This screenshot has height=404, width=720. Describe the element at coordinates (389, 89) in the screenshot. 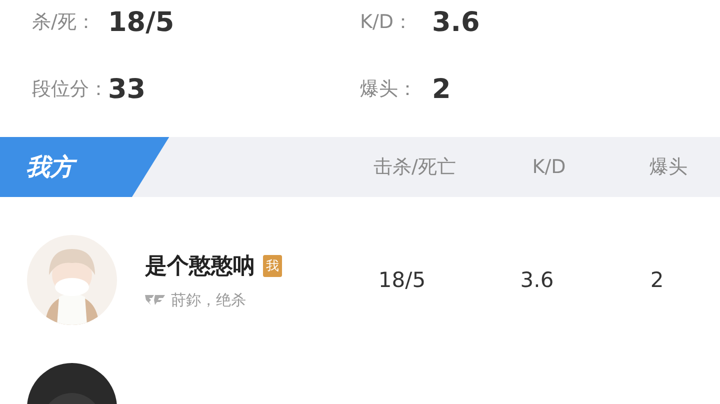

I see `stat-label: 爆头：` at that location.